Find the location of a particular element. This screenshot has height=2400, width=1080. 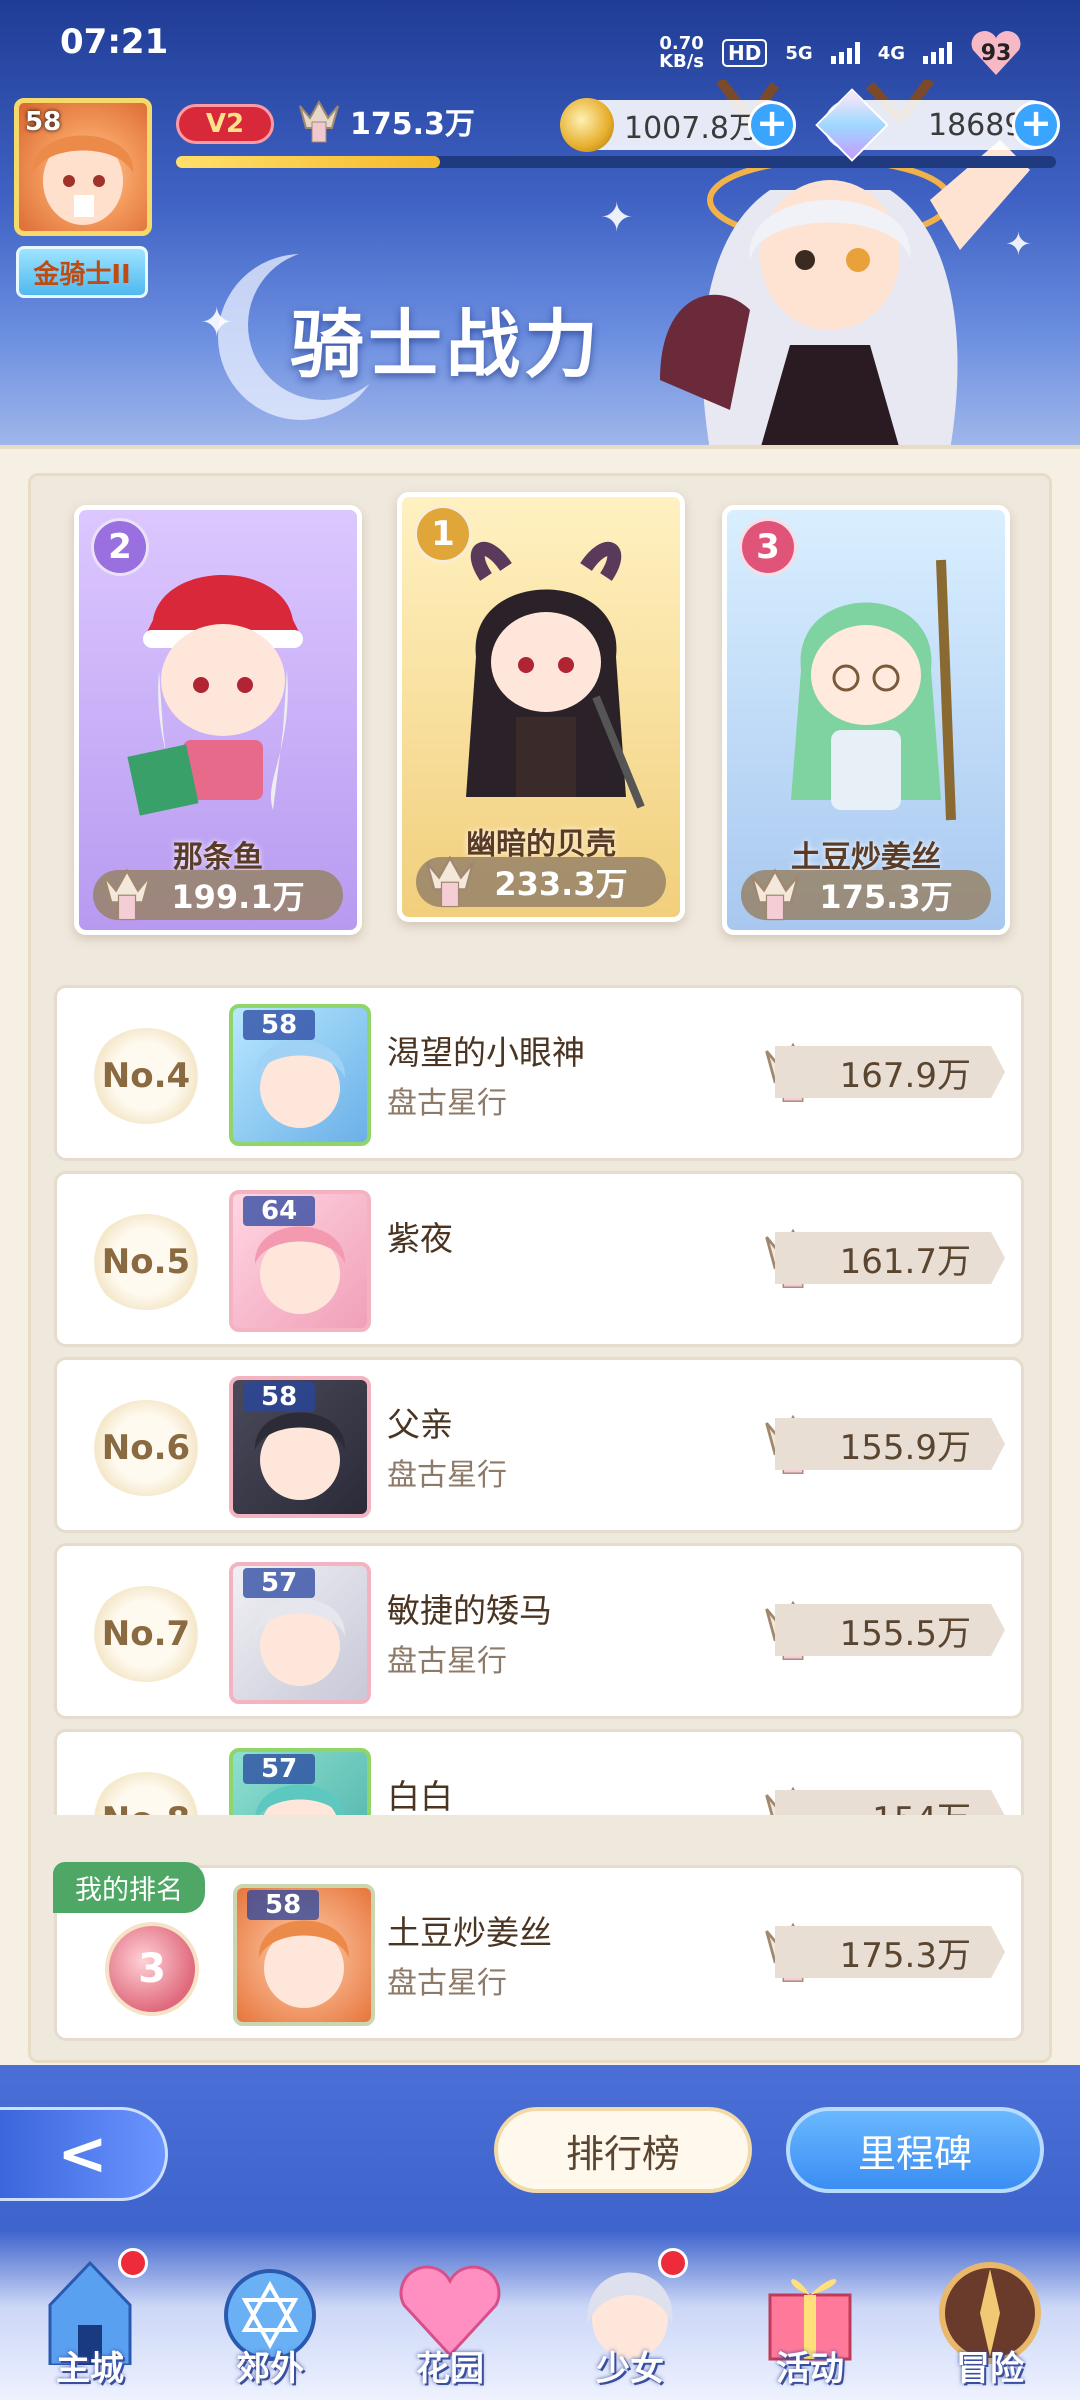

player-avatar: 58 is located at coordinates (83, 167).